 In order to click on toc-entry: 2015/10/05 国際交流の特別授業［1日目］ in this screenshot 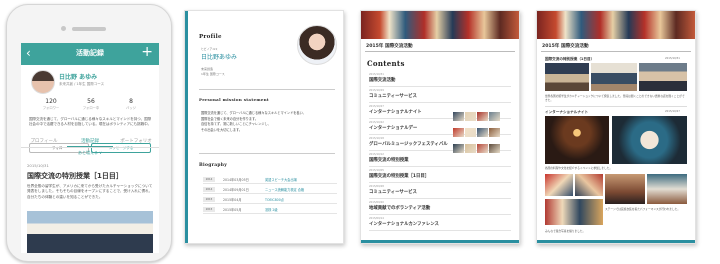, I will do `click(409, 174)`.